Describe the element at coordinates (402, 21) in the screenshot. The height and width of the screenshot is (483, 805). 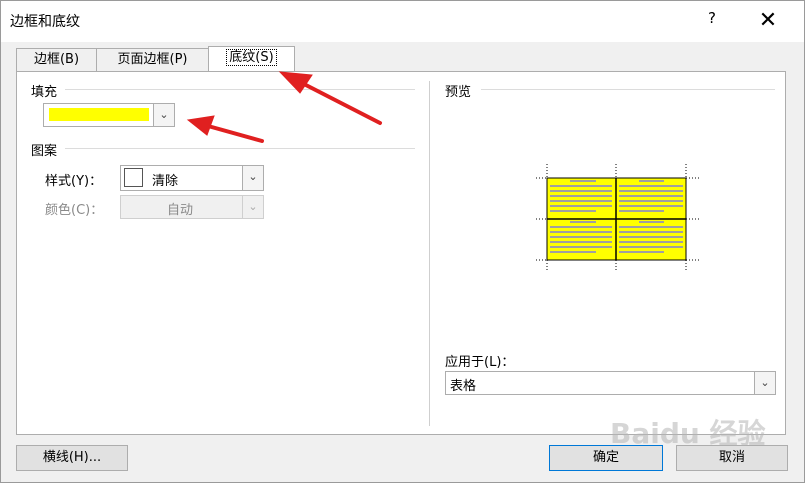
I see `title-bar: 边框和底纹 ? ✕` at that location.